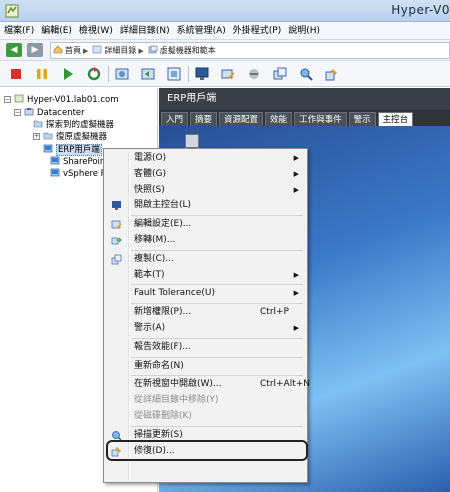 This screenshot has width=450, height=492. I want to click on tab-console: 主控台, so click(395, 119).